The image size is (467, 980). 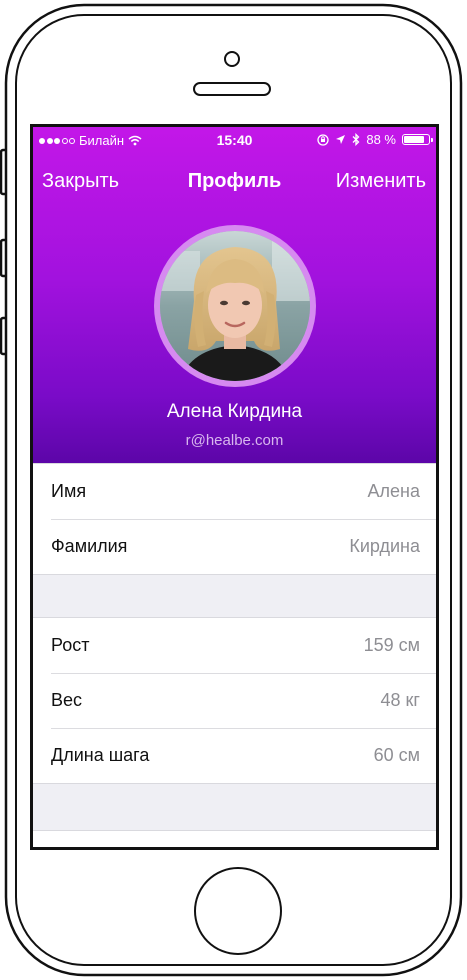 What do you see at coordinates (391, 645) in the screenshot?
I see `row-value: 159 см` at bounding box center [391, 645].